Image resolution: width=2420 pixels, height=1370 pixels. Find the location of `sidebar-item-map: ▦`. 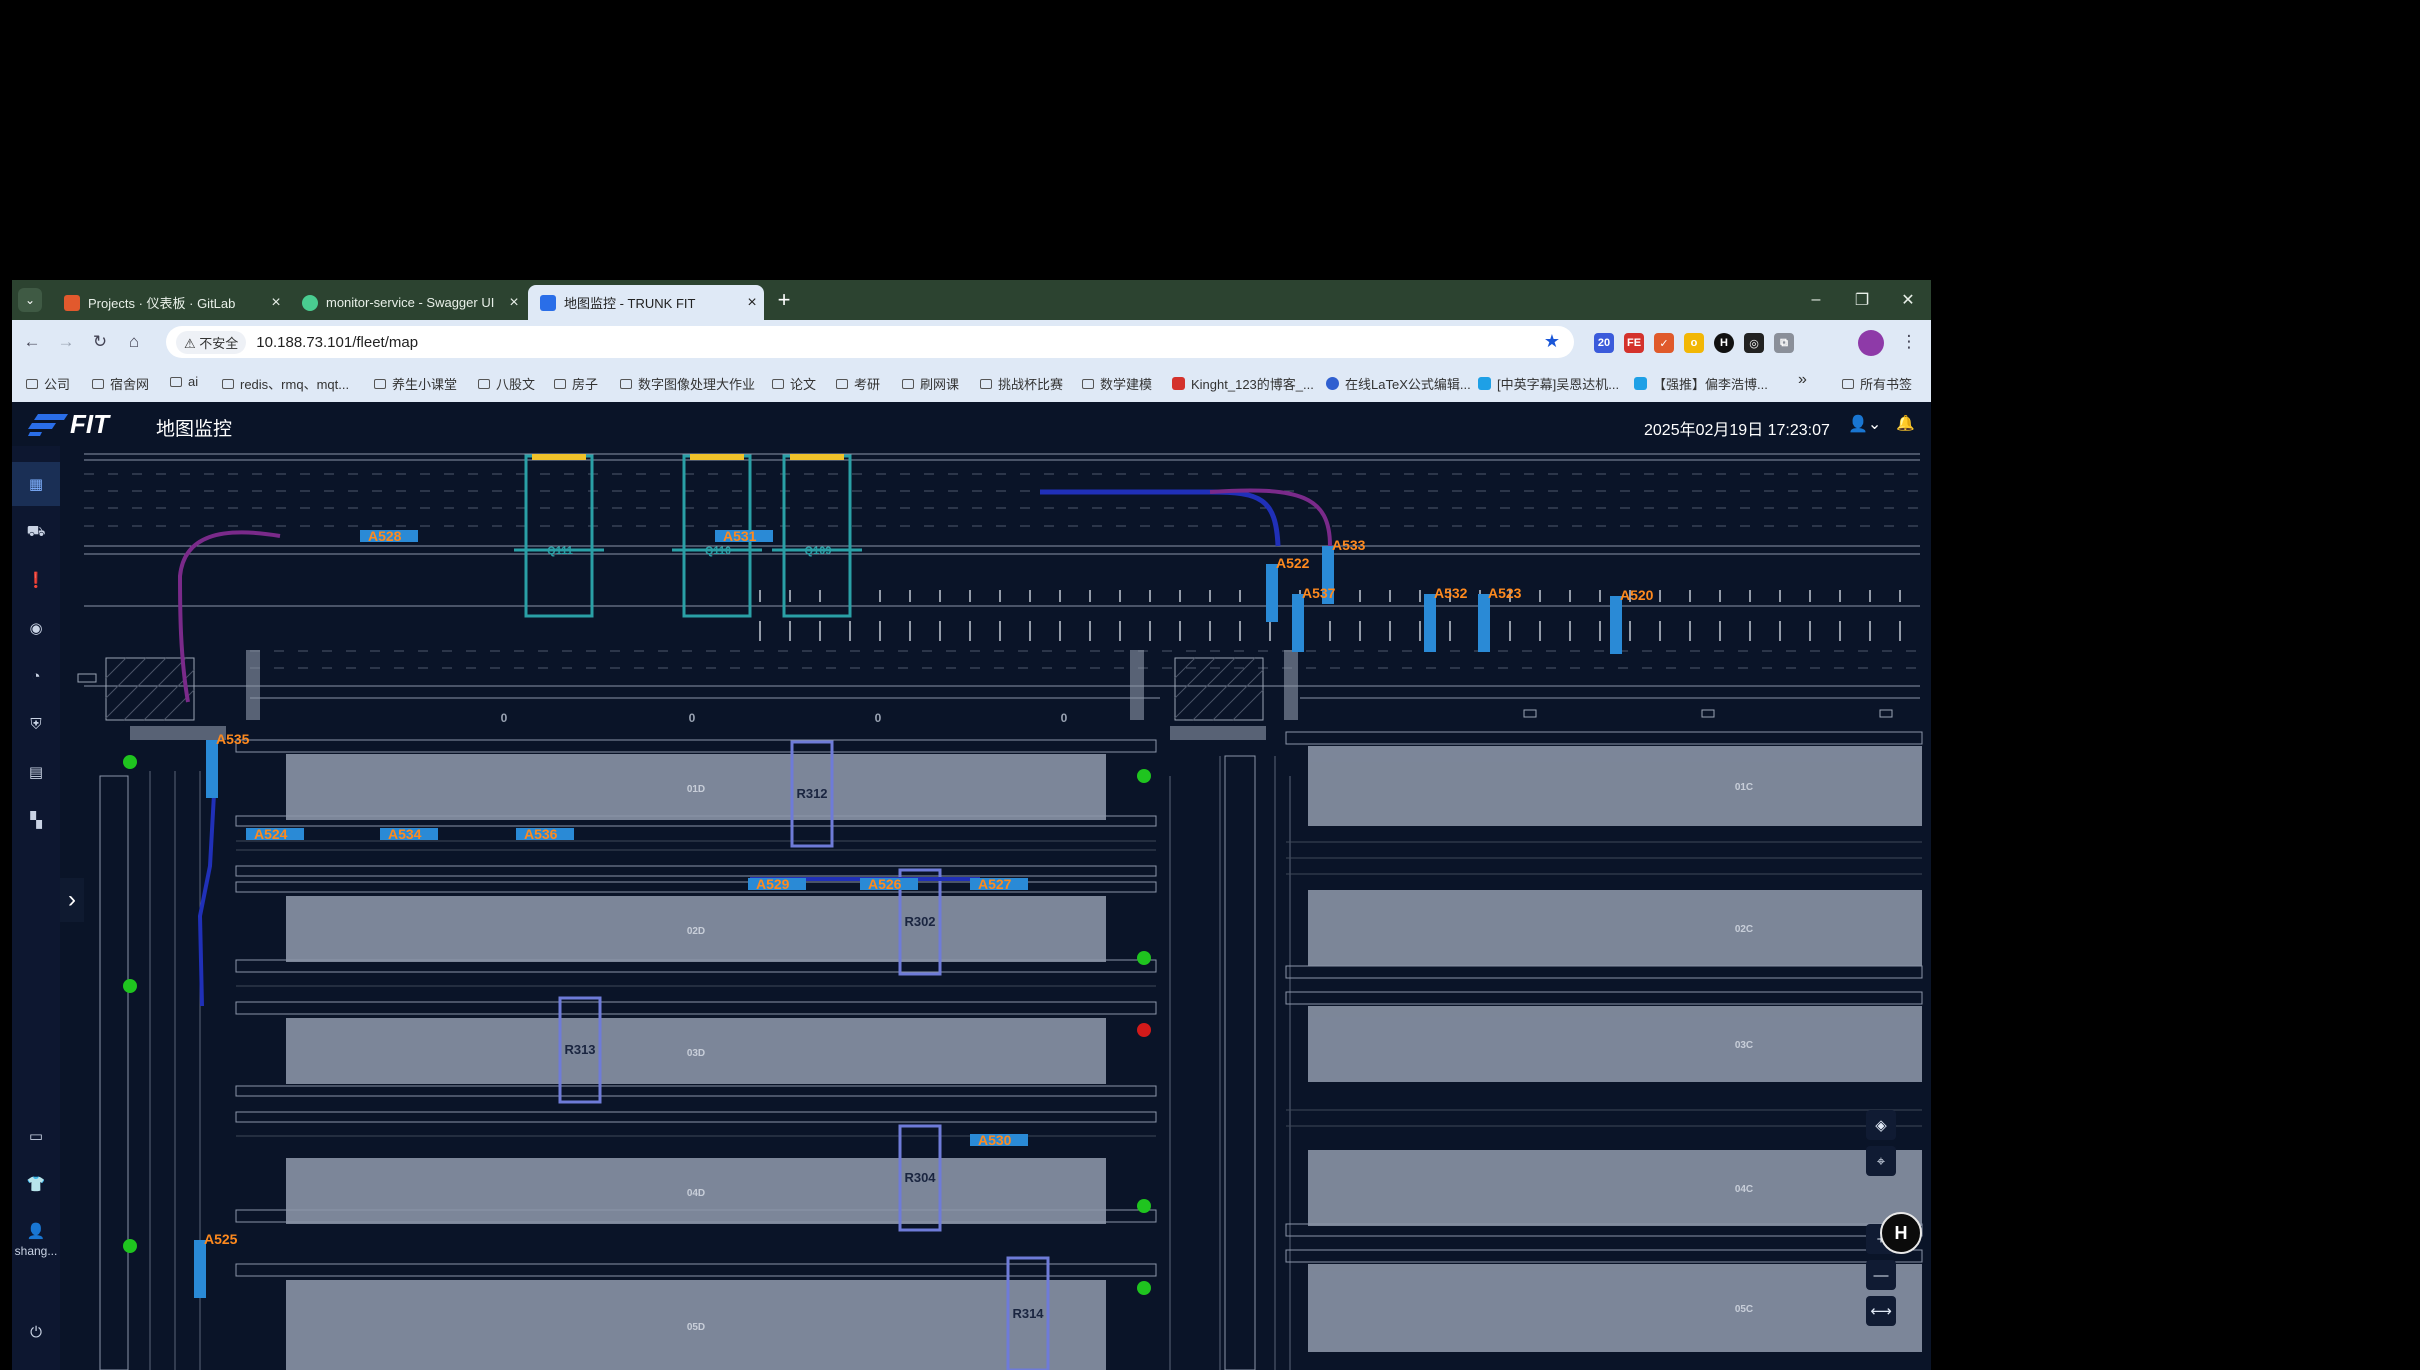

sidebar-item-map: ▦ is located at coordinates (36, 484).